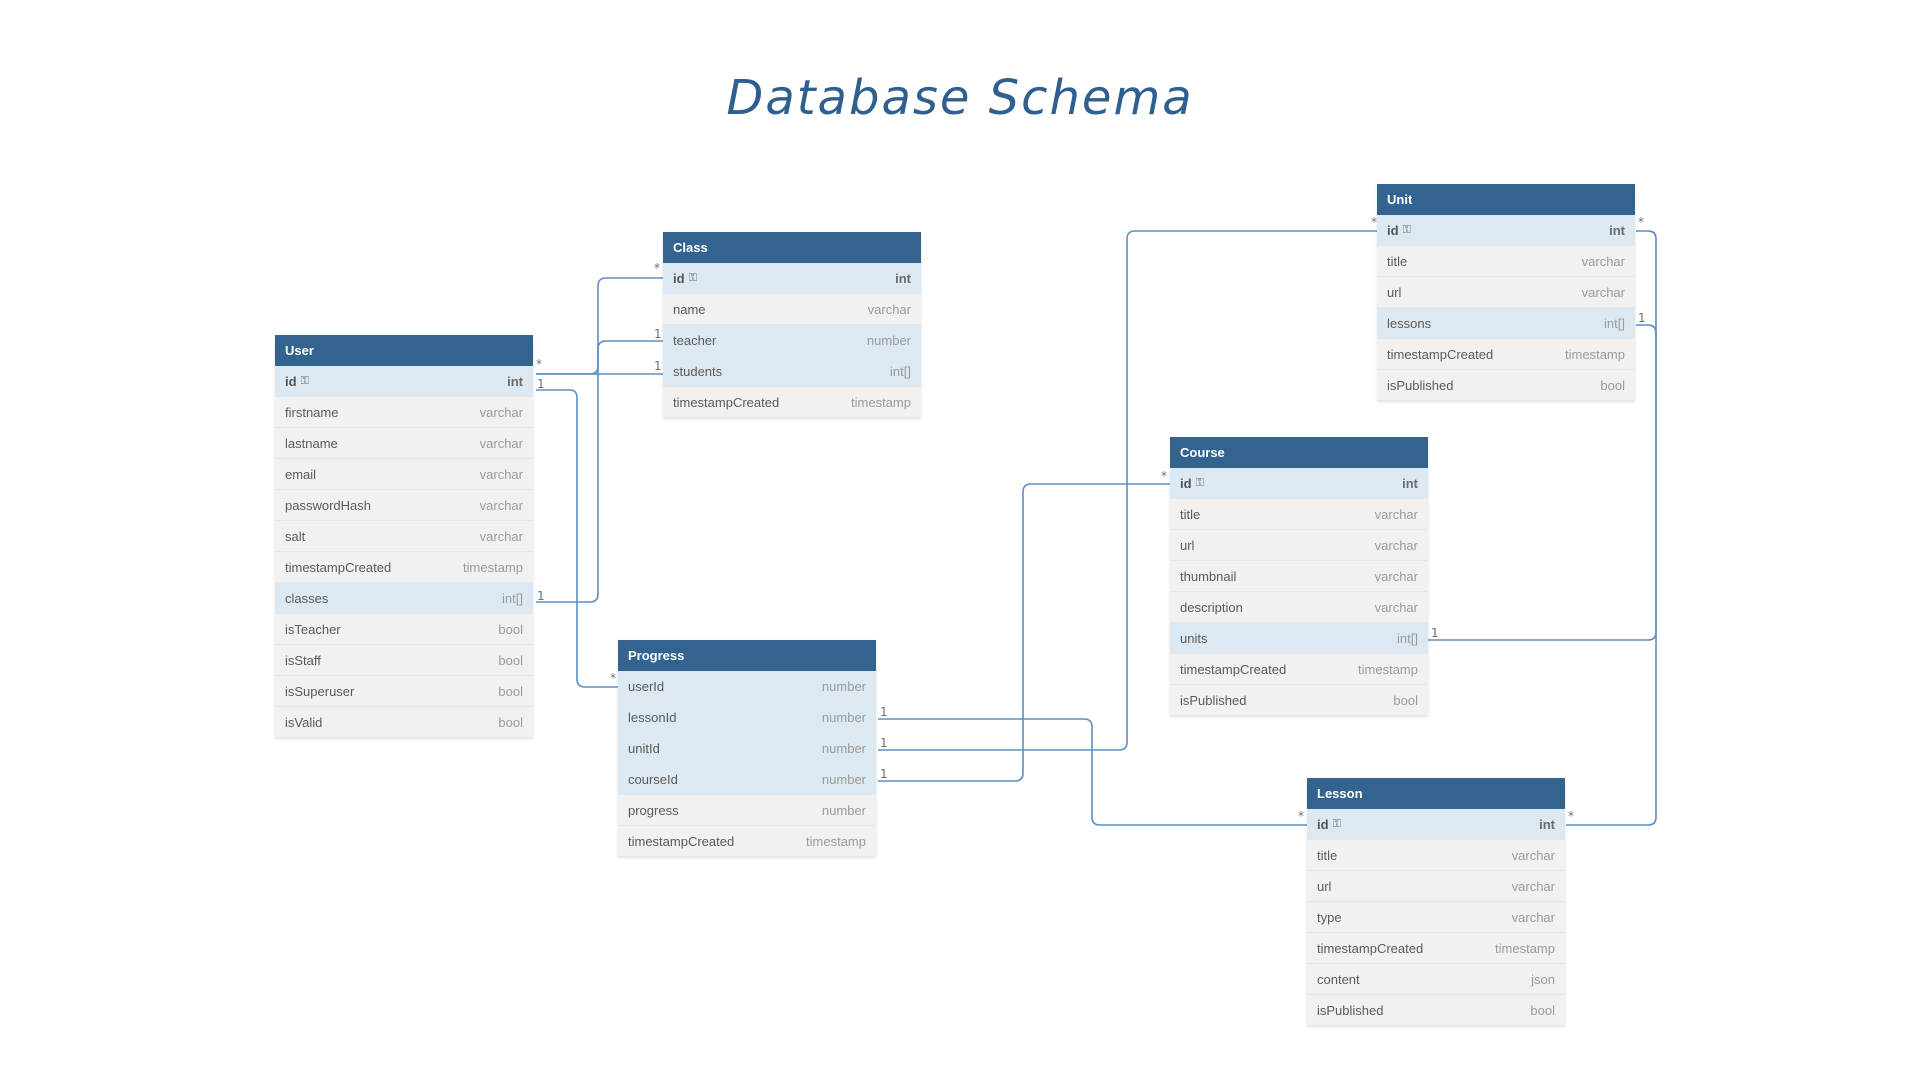 This screenshot has width=1920, height=1080. Describe the element at coordinates (1299, 514) in the screenshot. I see `course-field-row: title varchar` at that location.